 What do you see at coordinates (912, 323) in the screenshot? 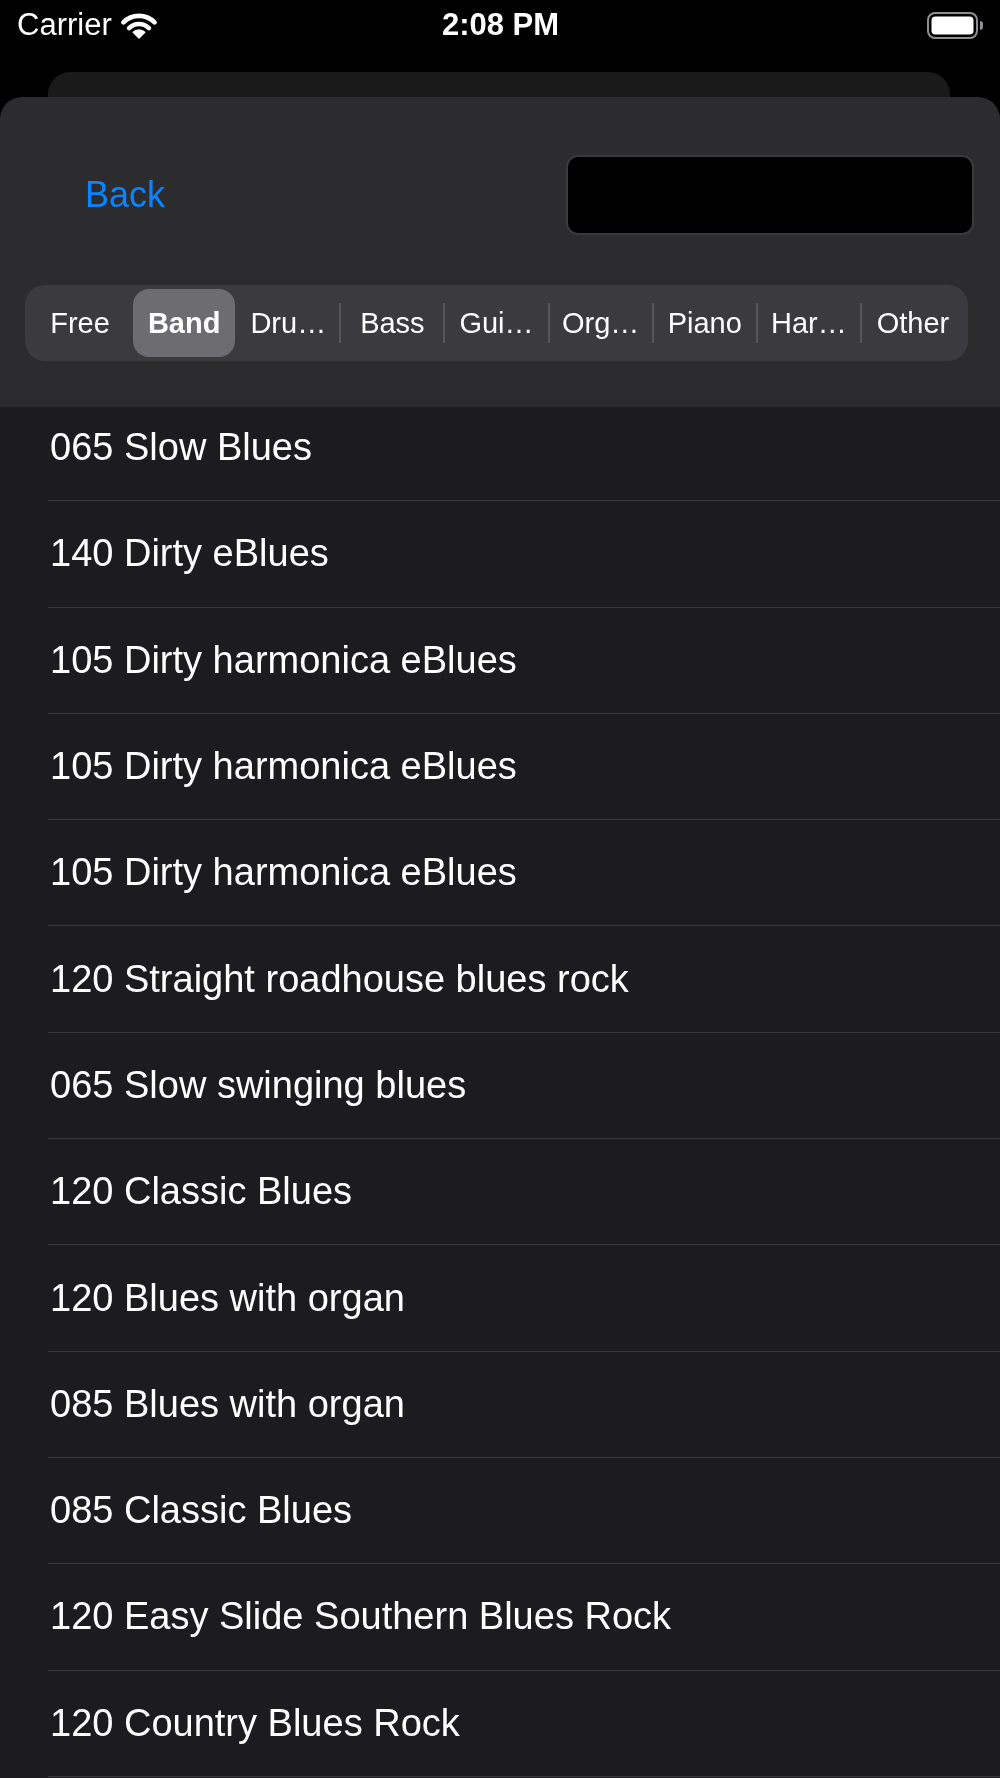
I see `segment-tab: Other` at bounding box center [912, 323].